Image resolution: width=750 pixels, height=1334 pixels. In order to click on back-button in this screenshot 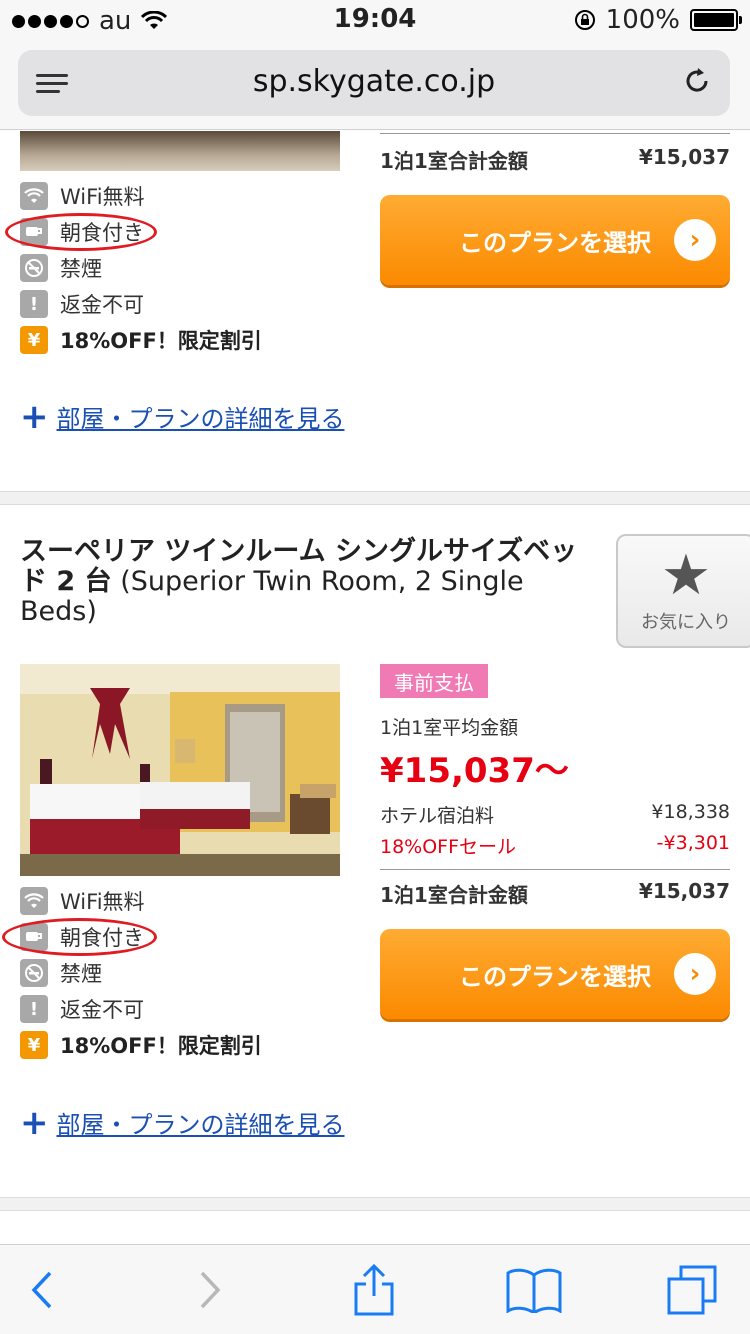, I will do `click(42, 1290)`.